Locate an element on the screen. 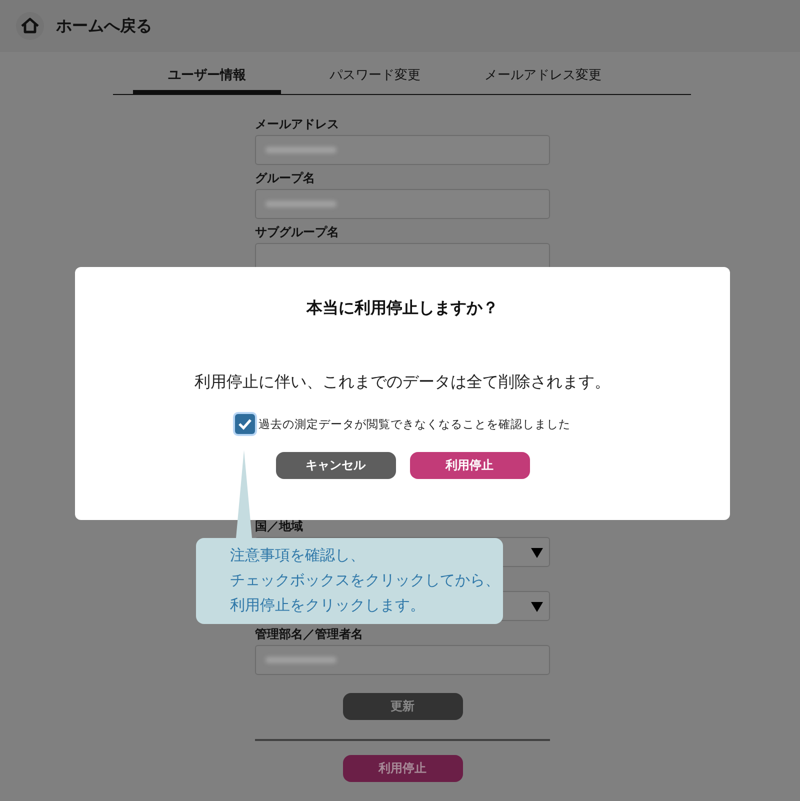  field-label: 国／地域 is located at coordinates (279, 526).